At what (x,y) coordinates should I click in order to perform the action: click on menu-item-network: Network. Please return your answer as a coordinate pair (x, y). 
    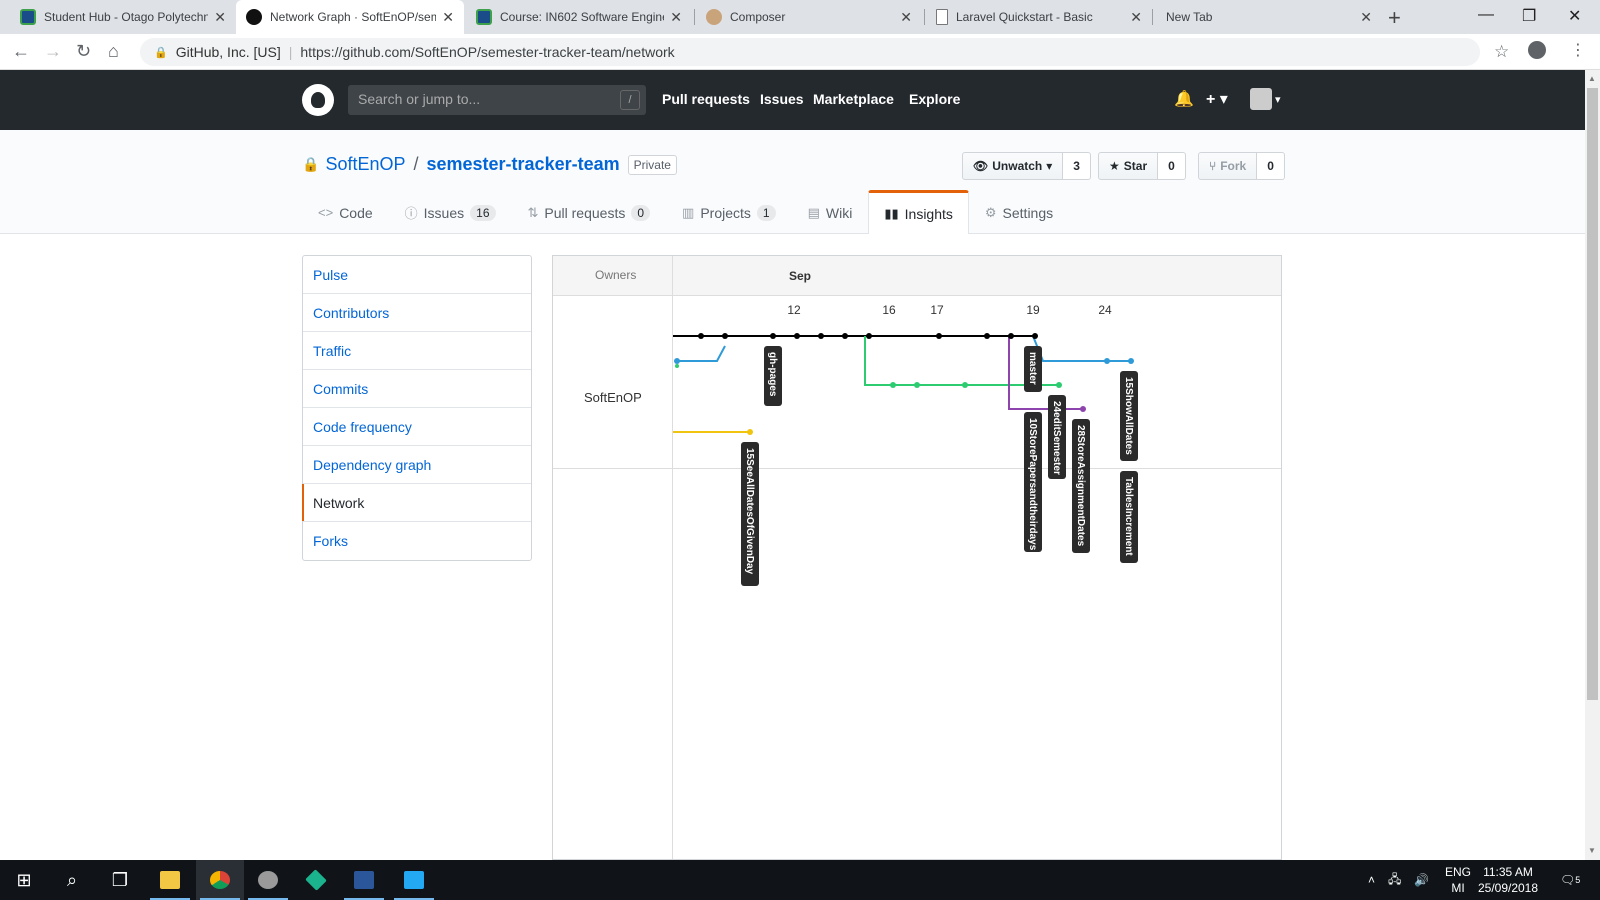
    Looking at the image, I should click on (416, 503).